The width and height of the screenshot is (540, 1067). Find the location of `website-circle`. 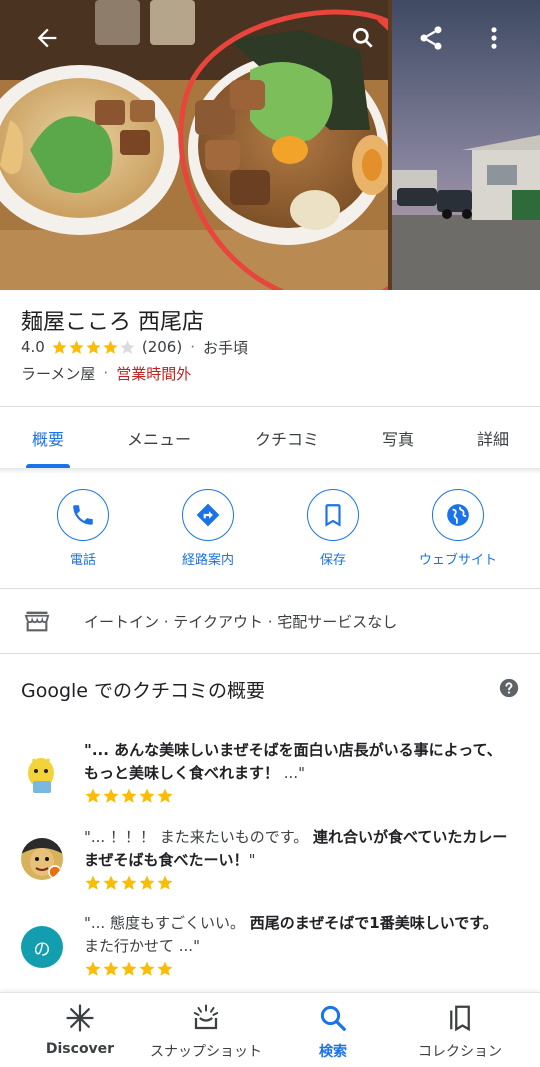

website-circle is located at coordinates (458, 515).